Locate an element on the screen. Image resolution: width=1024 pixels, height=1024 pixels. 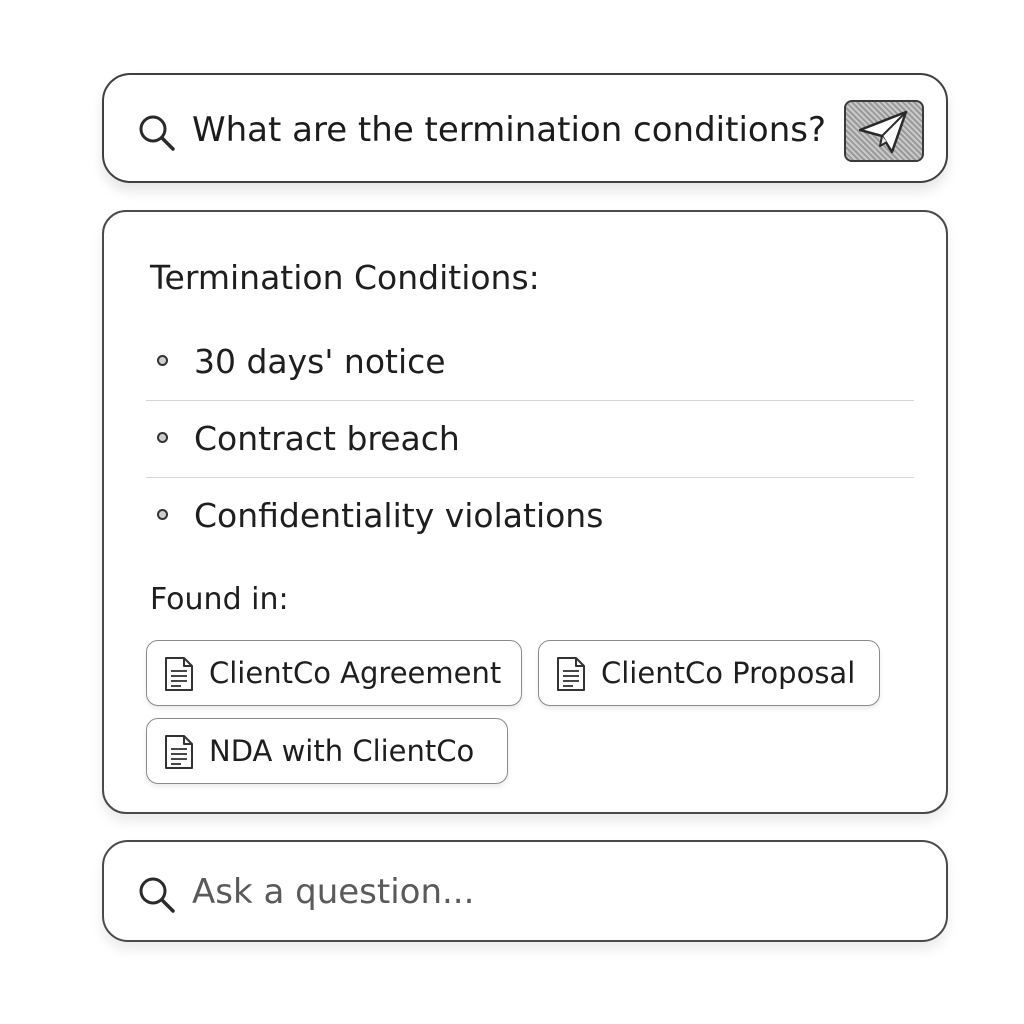
source-chip-nda-with-clientco: NDA with ClientCo is located at coordinates (327, 751).